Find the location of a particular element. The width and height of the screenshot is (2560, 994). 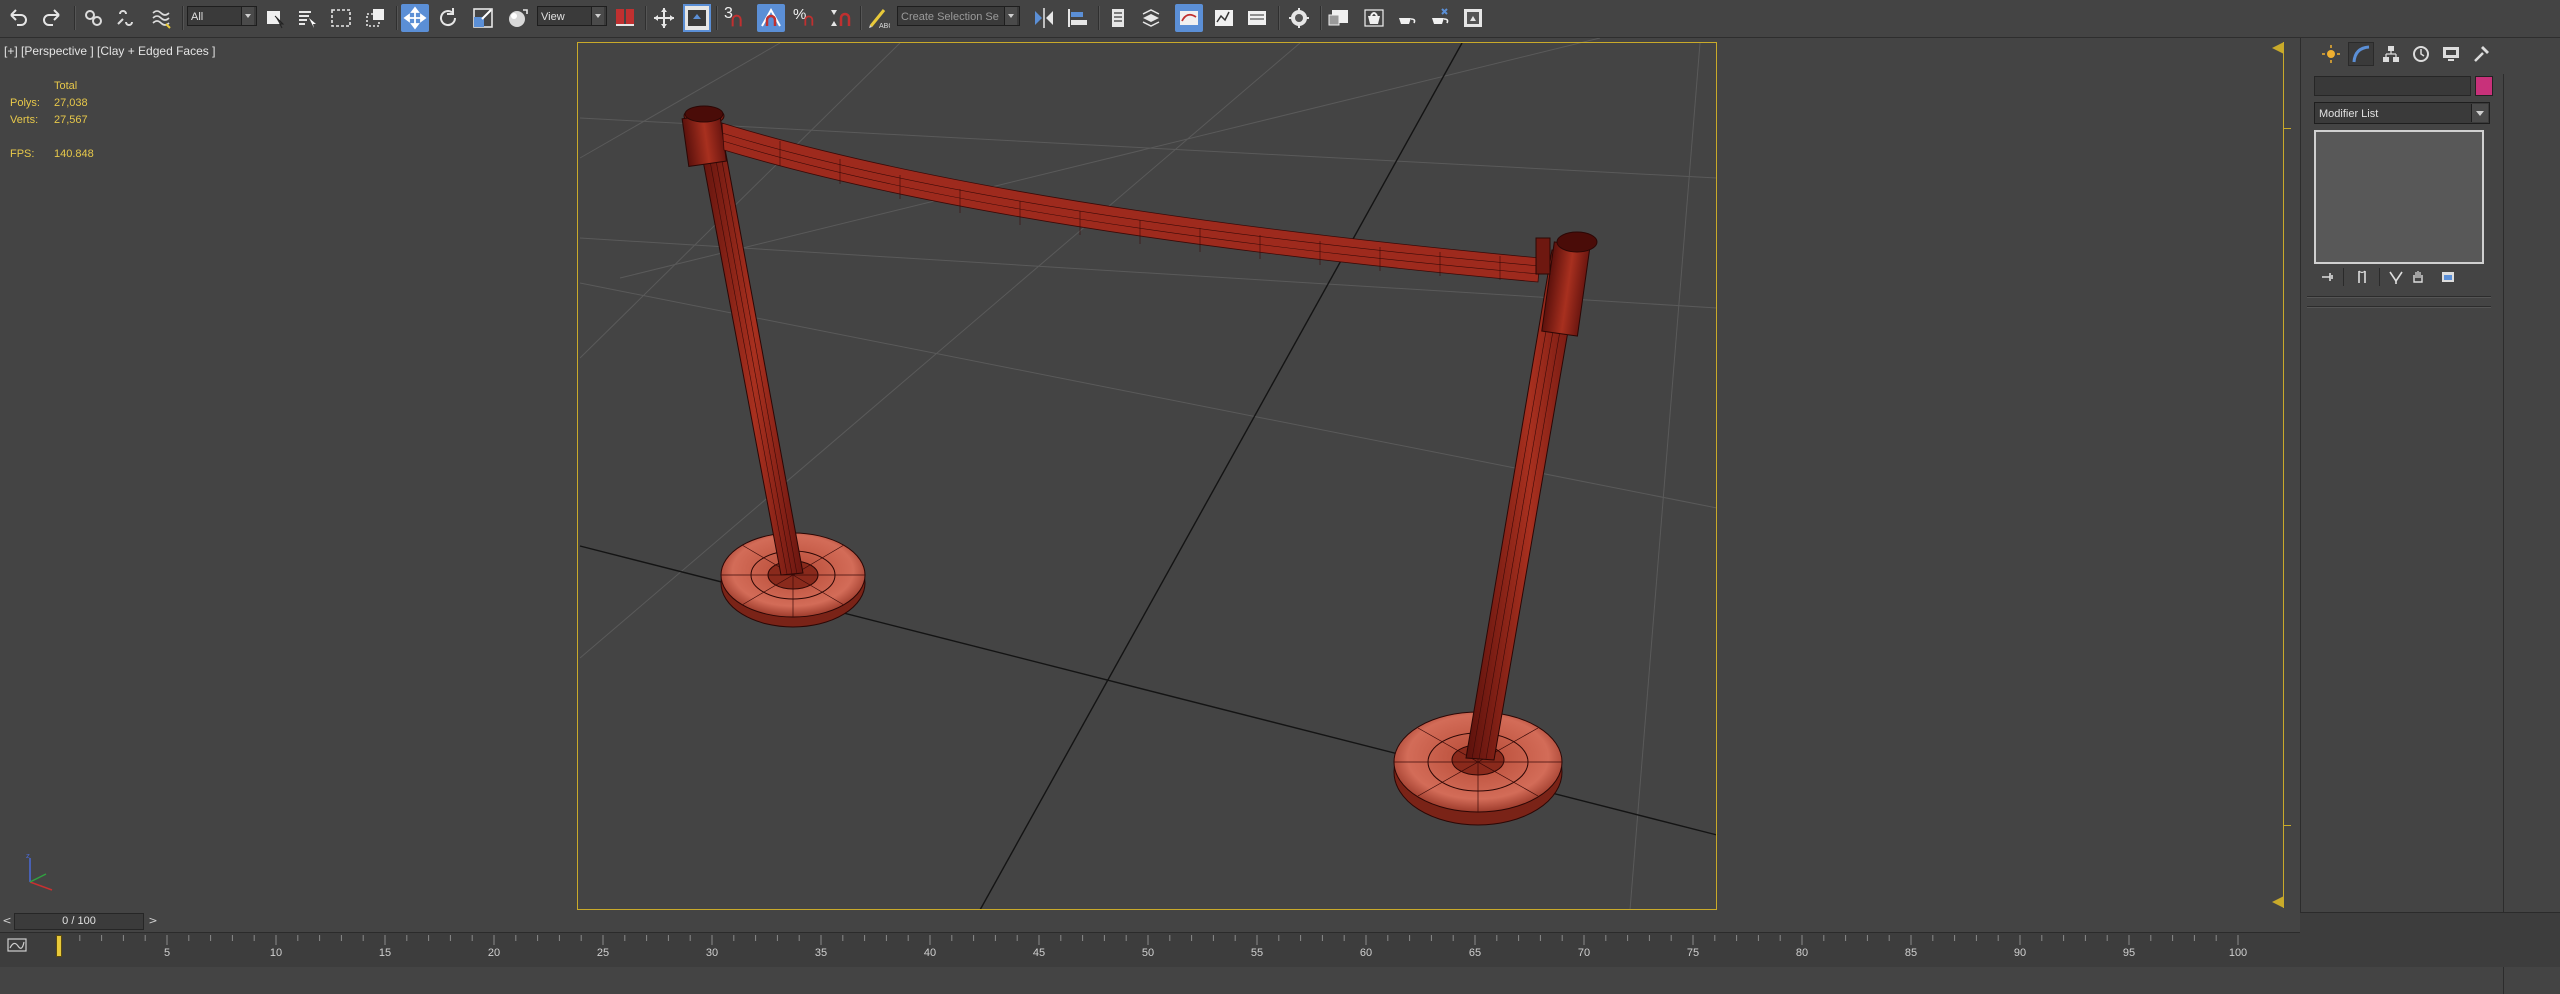

render-iterative-icon is located at coordinates (1407, 18).